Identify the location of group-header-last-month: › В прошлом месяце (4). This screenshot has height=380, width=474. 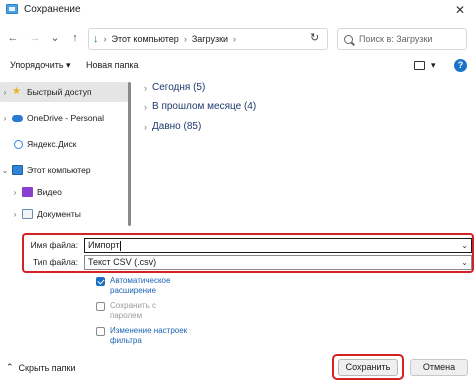
(200, 106).